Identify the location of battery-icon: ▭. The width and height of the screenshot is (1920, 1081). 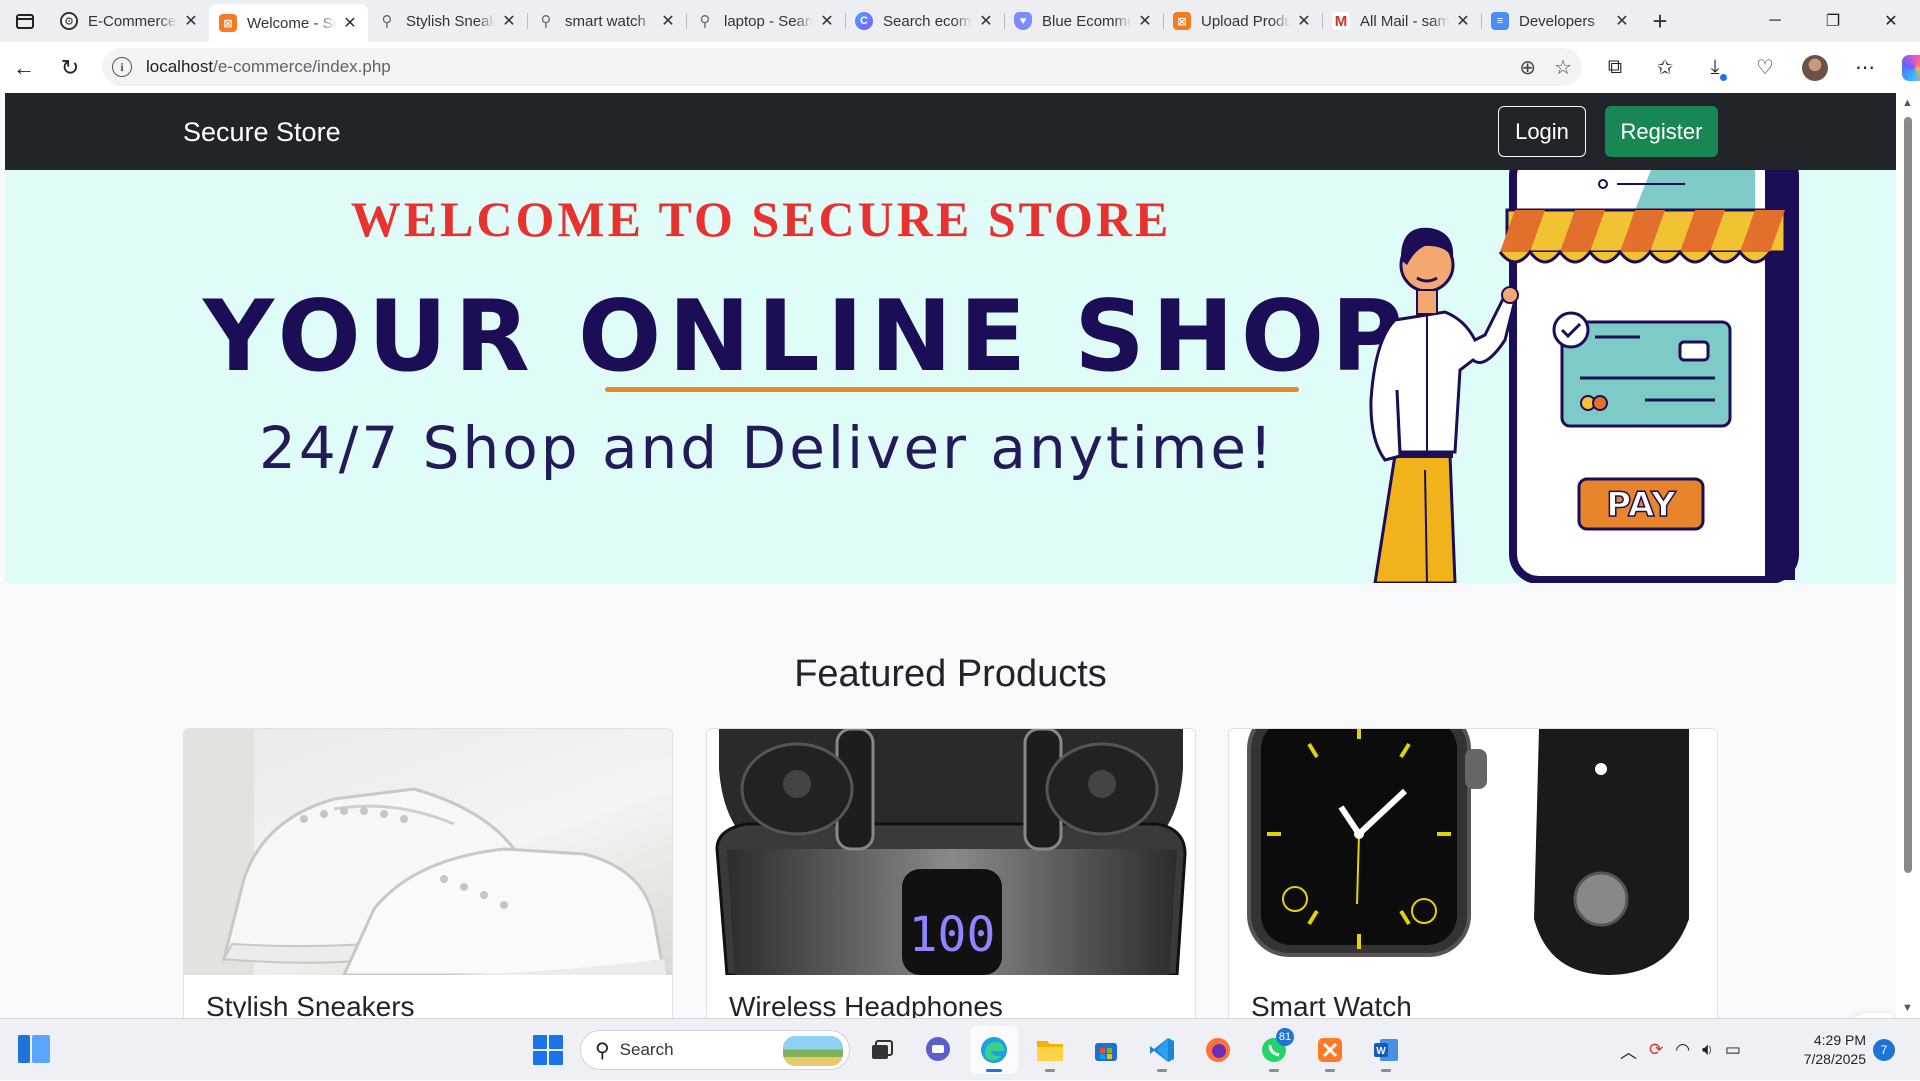
(1733, 1050).